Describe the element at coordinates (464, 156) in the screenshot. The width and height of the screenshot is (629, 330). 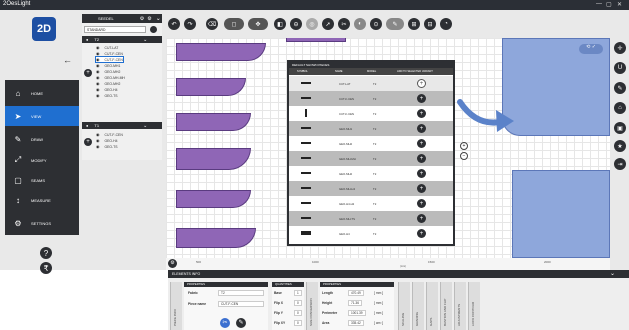
I see `zoom-out-icon: −` at that location.